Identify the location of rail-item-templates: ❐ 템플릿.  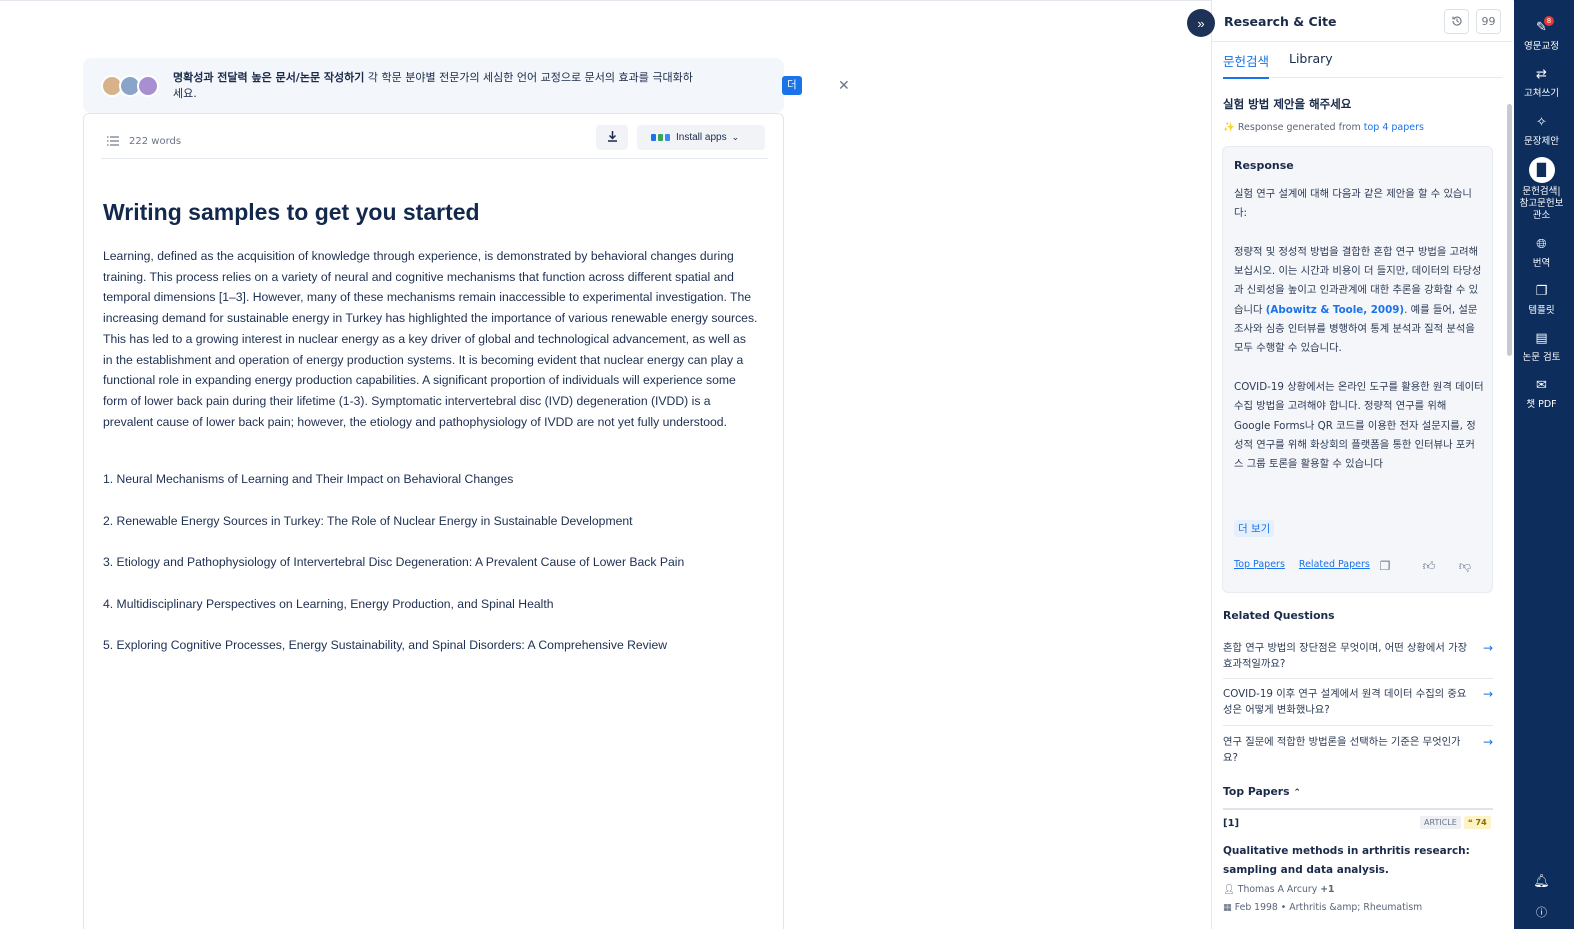
(1541, 301).